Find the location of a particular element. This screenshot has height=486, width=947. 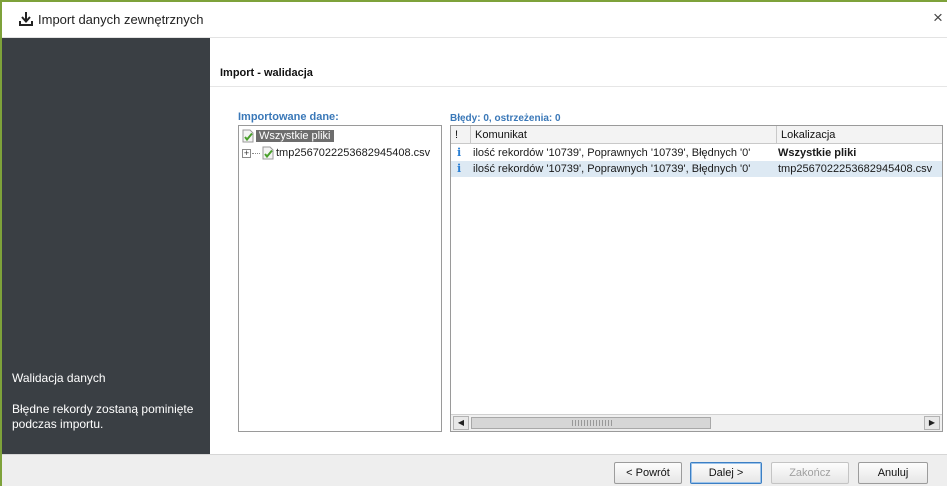

column-header-message: Komunikat is located at coordinates (624, 135).